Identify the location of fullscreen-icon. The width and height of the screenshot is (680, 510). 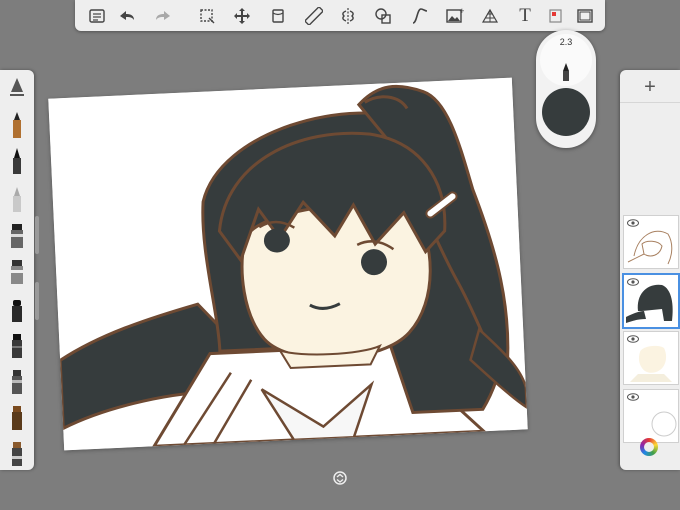
(585, 16).